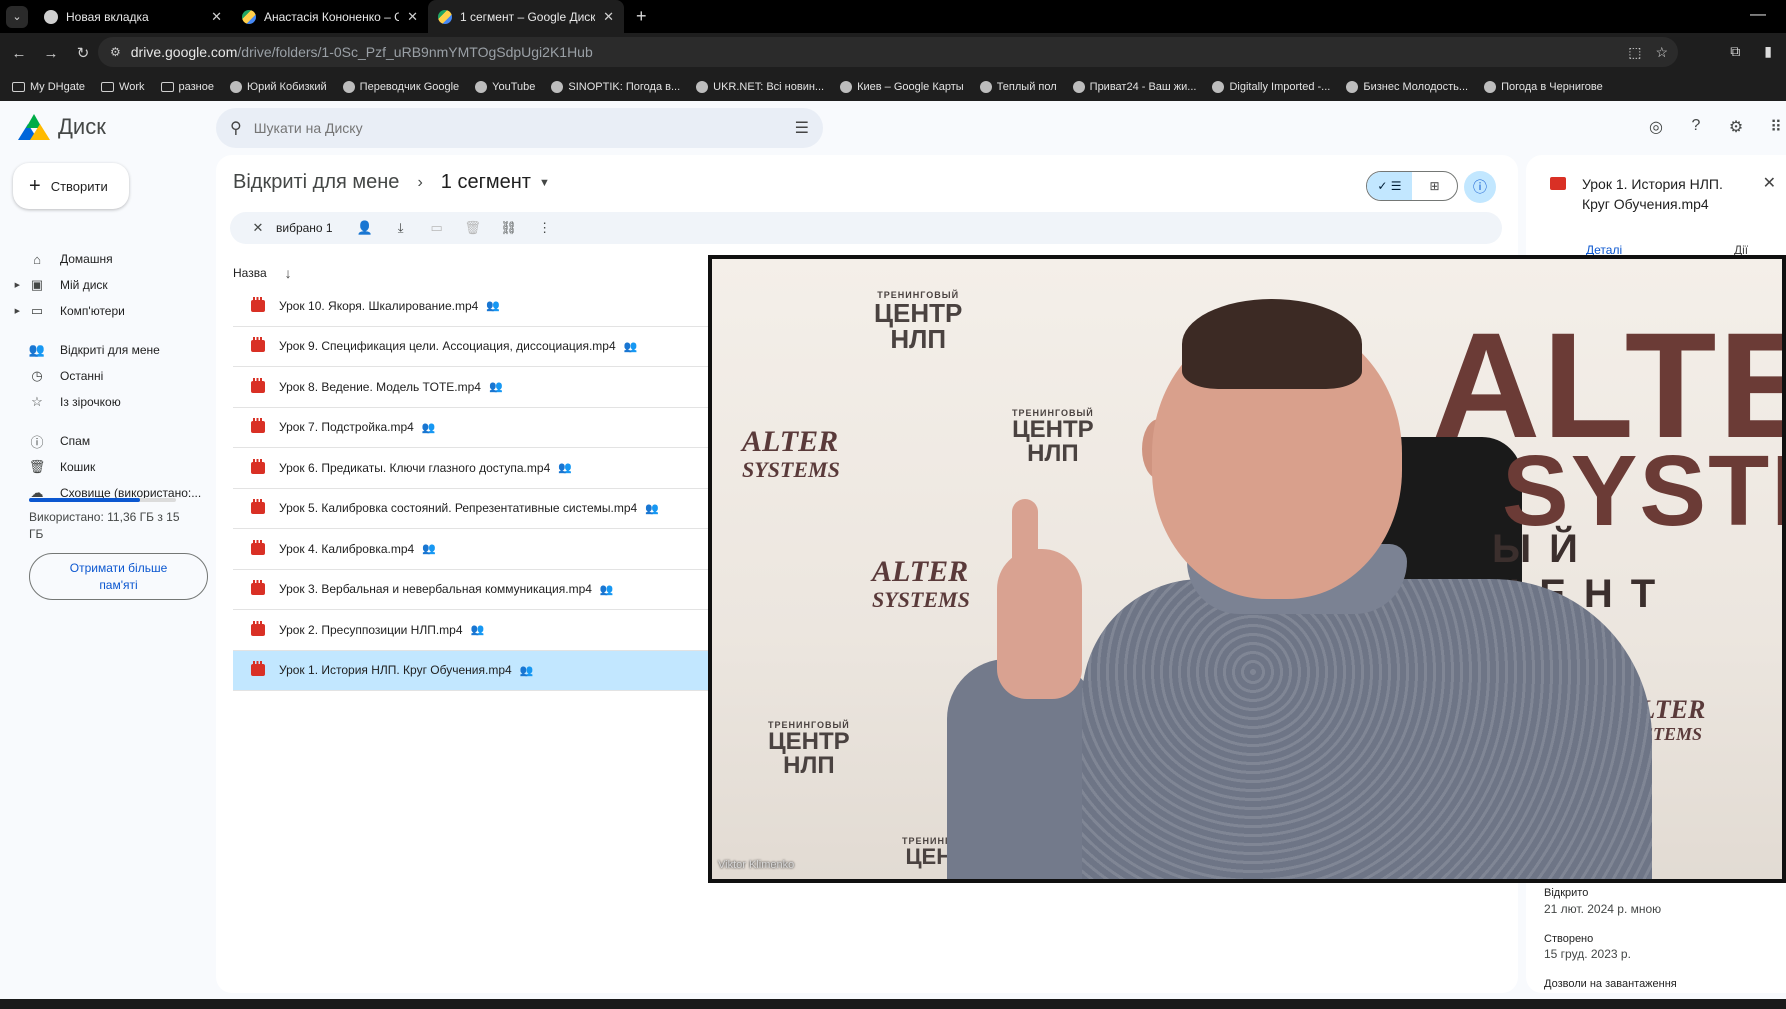 Image resolution: width=1786 pixels, height=1009 pixels. I want to click on bookmark-item: Киев – Google Карты, so click(902, 87).